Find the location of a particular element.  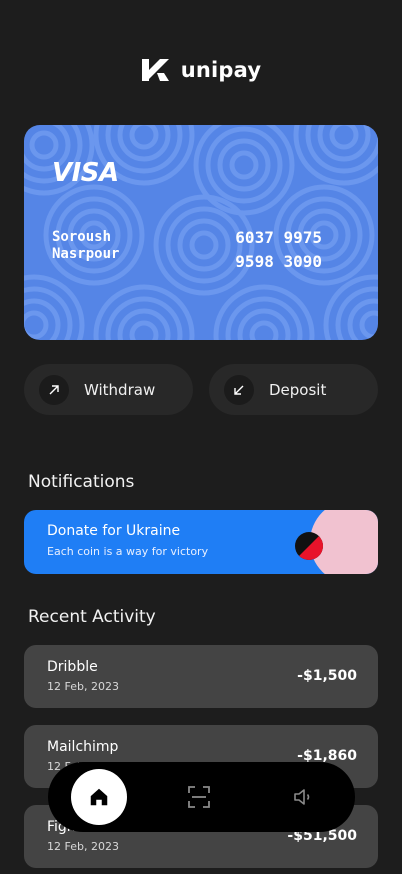

nav-home-button is located at coordinates (99, 797).